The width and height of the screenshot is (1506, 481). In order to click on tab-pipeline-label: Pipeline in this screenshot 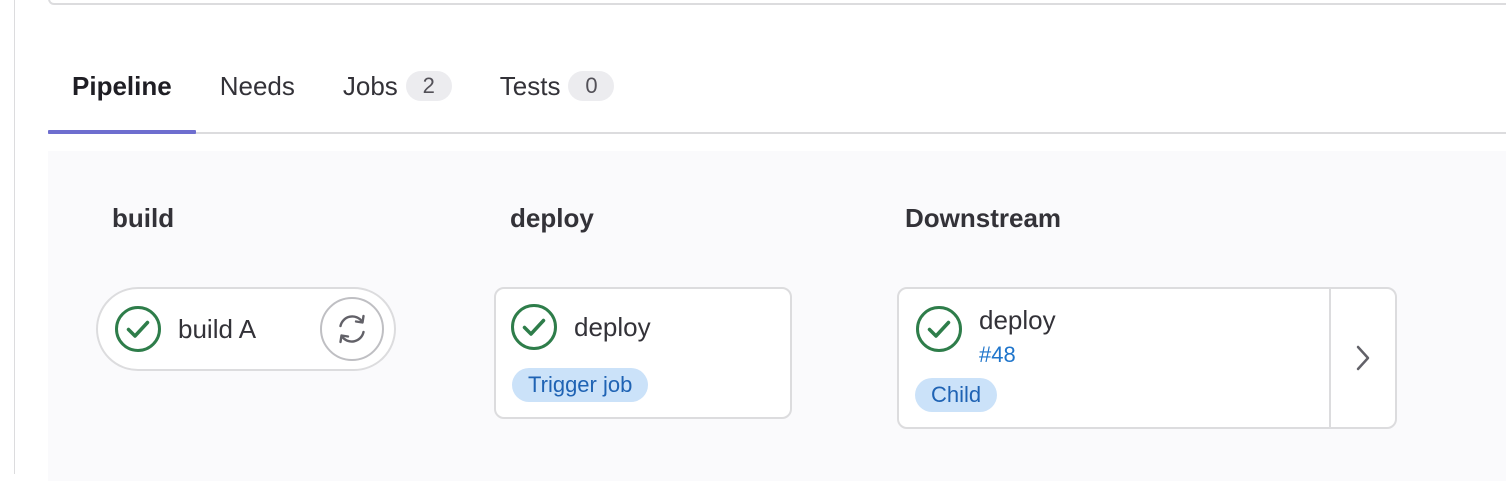, I will do `click(122, 85)`.